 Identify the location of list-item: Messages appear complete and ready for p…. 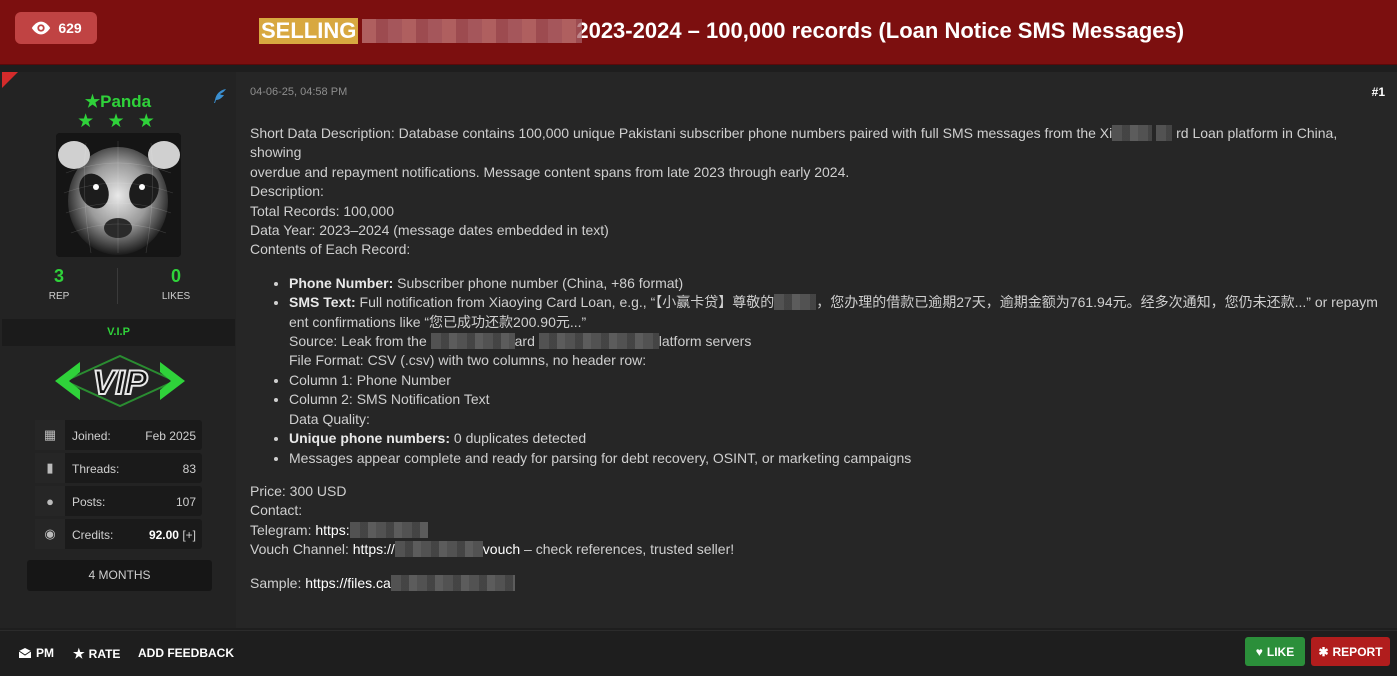
(837, 458).